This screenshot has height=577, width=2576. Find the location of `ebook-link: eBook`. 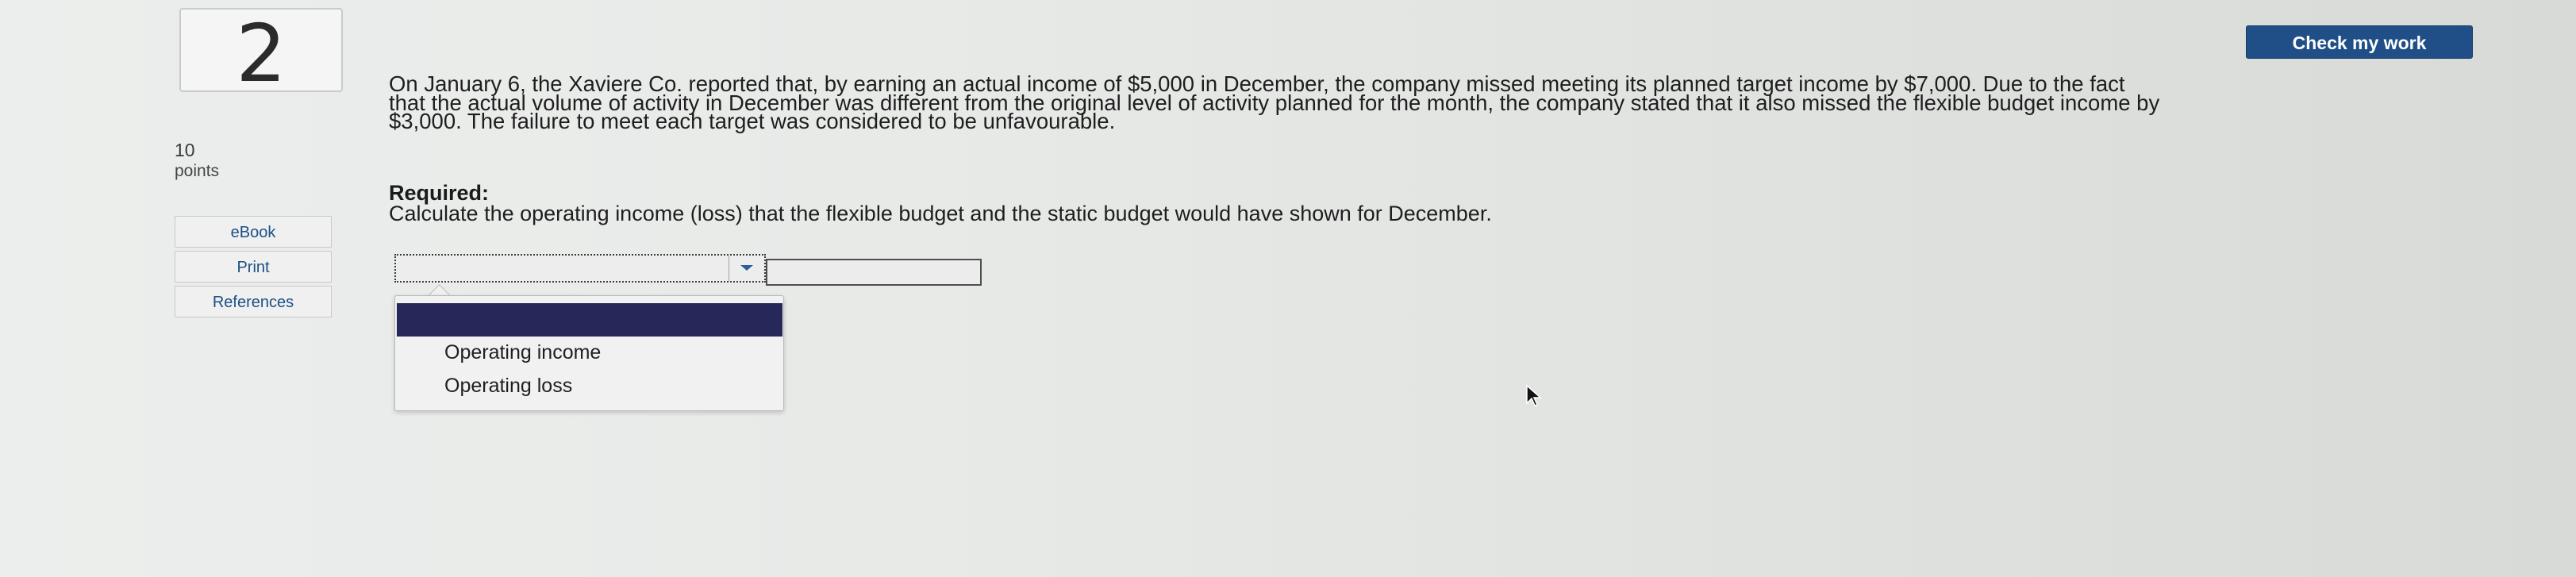

ebook-link: eBook is located at coordinates (253, 232).